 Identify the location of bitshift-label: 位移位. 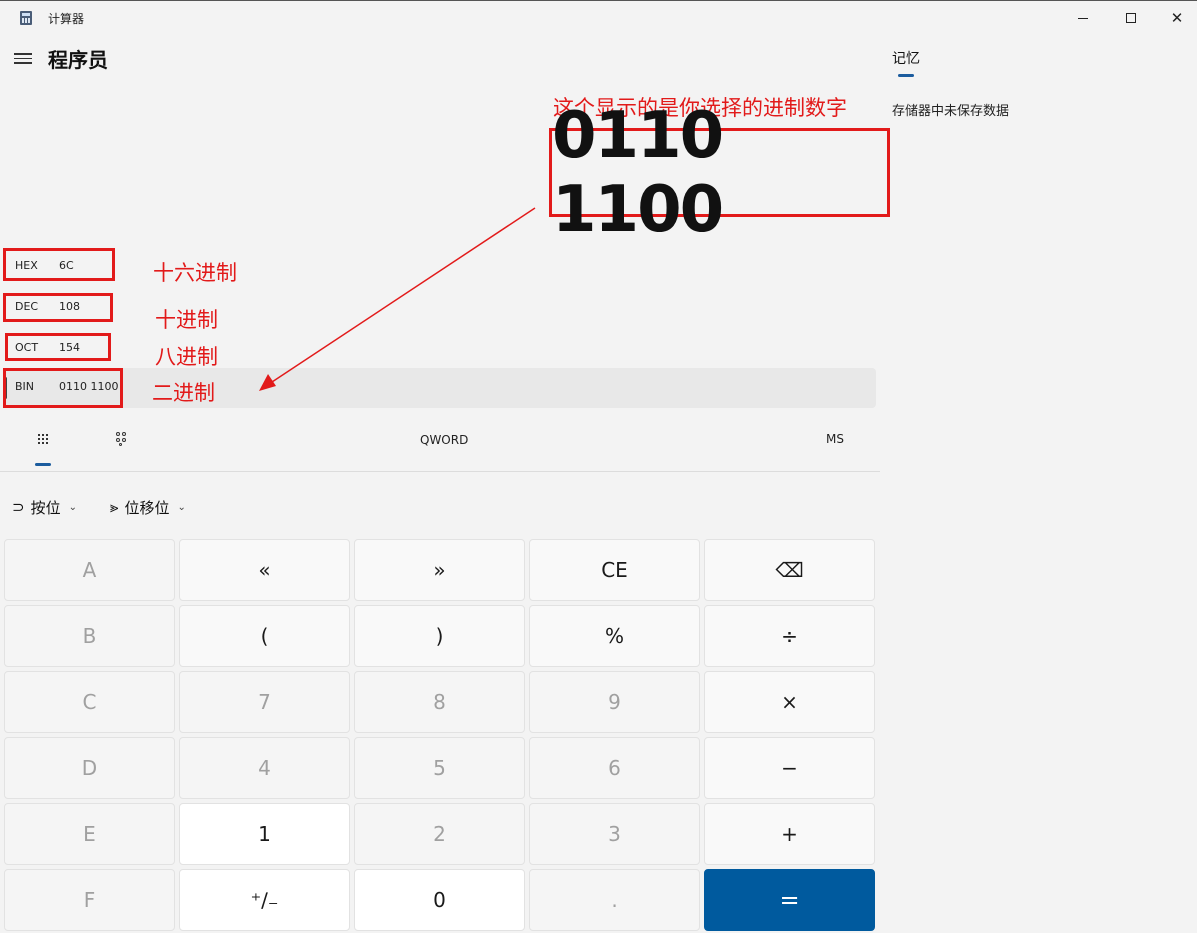
(147, 507).